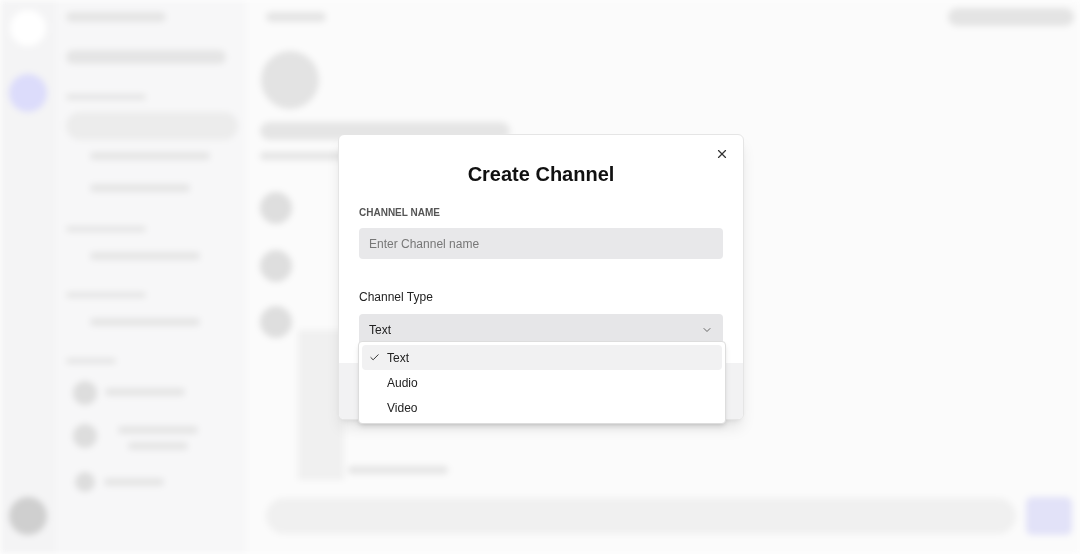 Image resolution: width=1080 pixels, height=554 pixels. Describe the element at coordinates (542, 407) in the screenshot. I see `dropdown-option: Video` at that location.